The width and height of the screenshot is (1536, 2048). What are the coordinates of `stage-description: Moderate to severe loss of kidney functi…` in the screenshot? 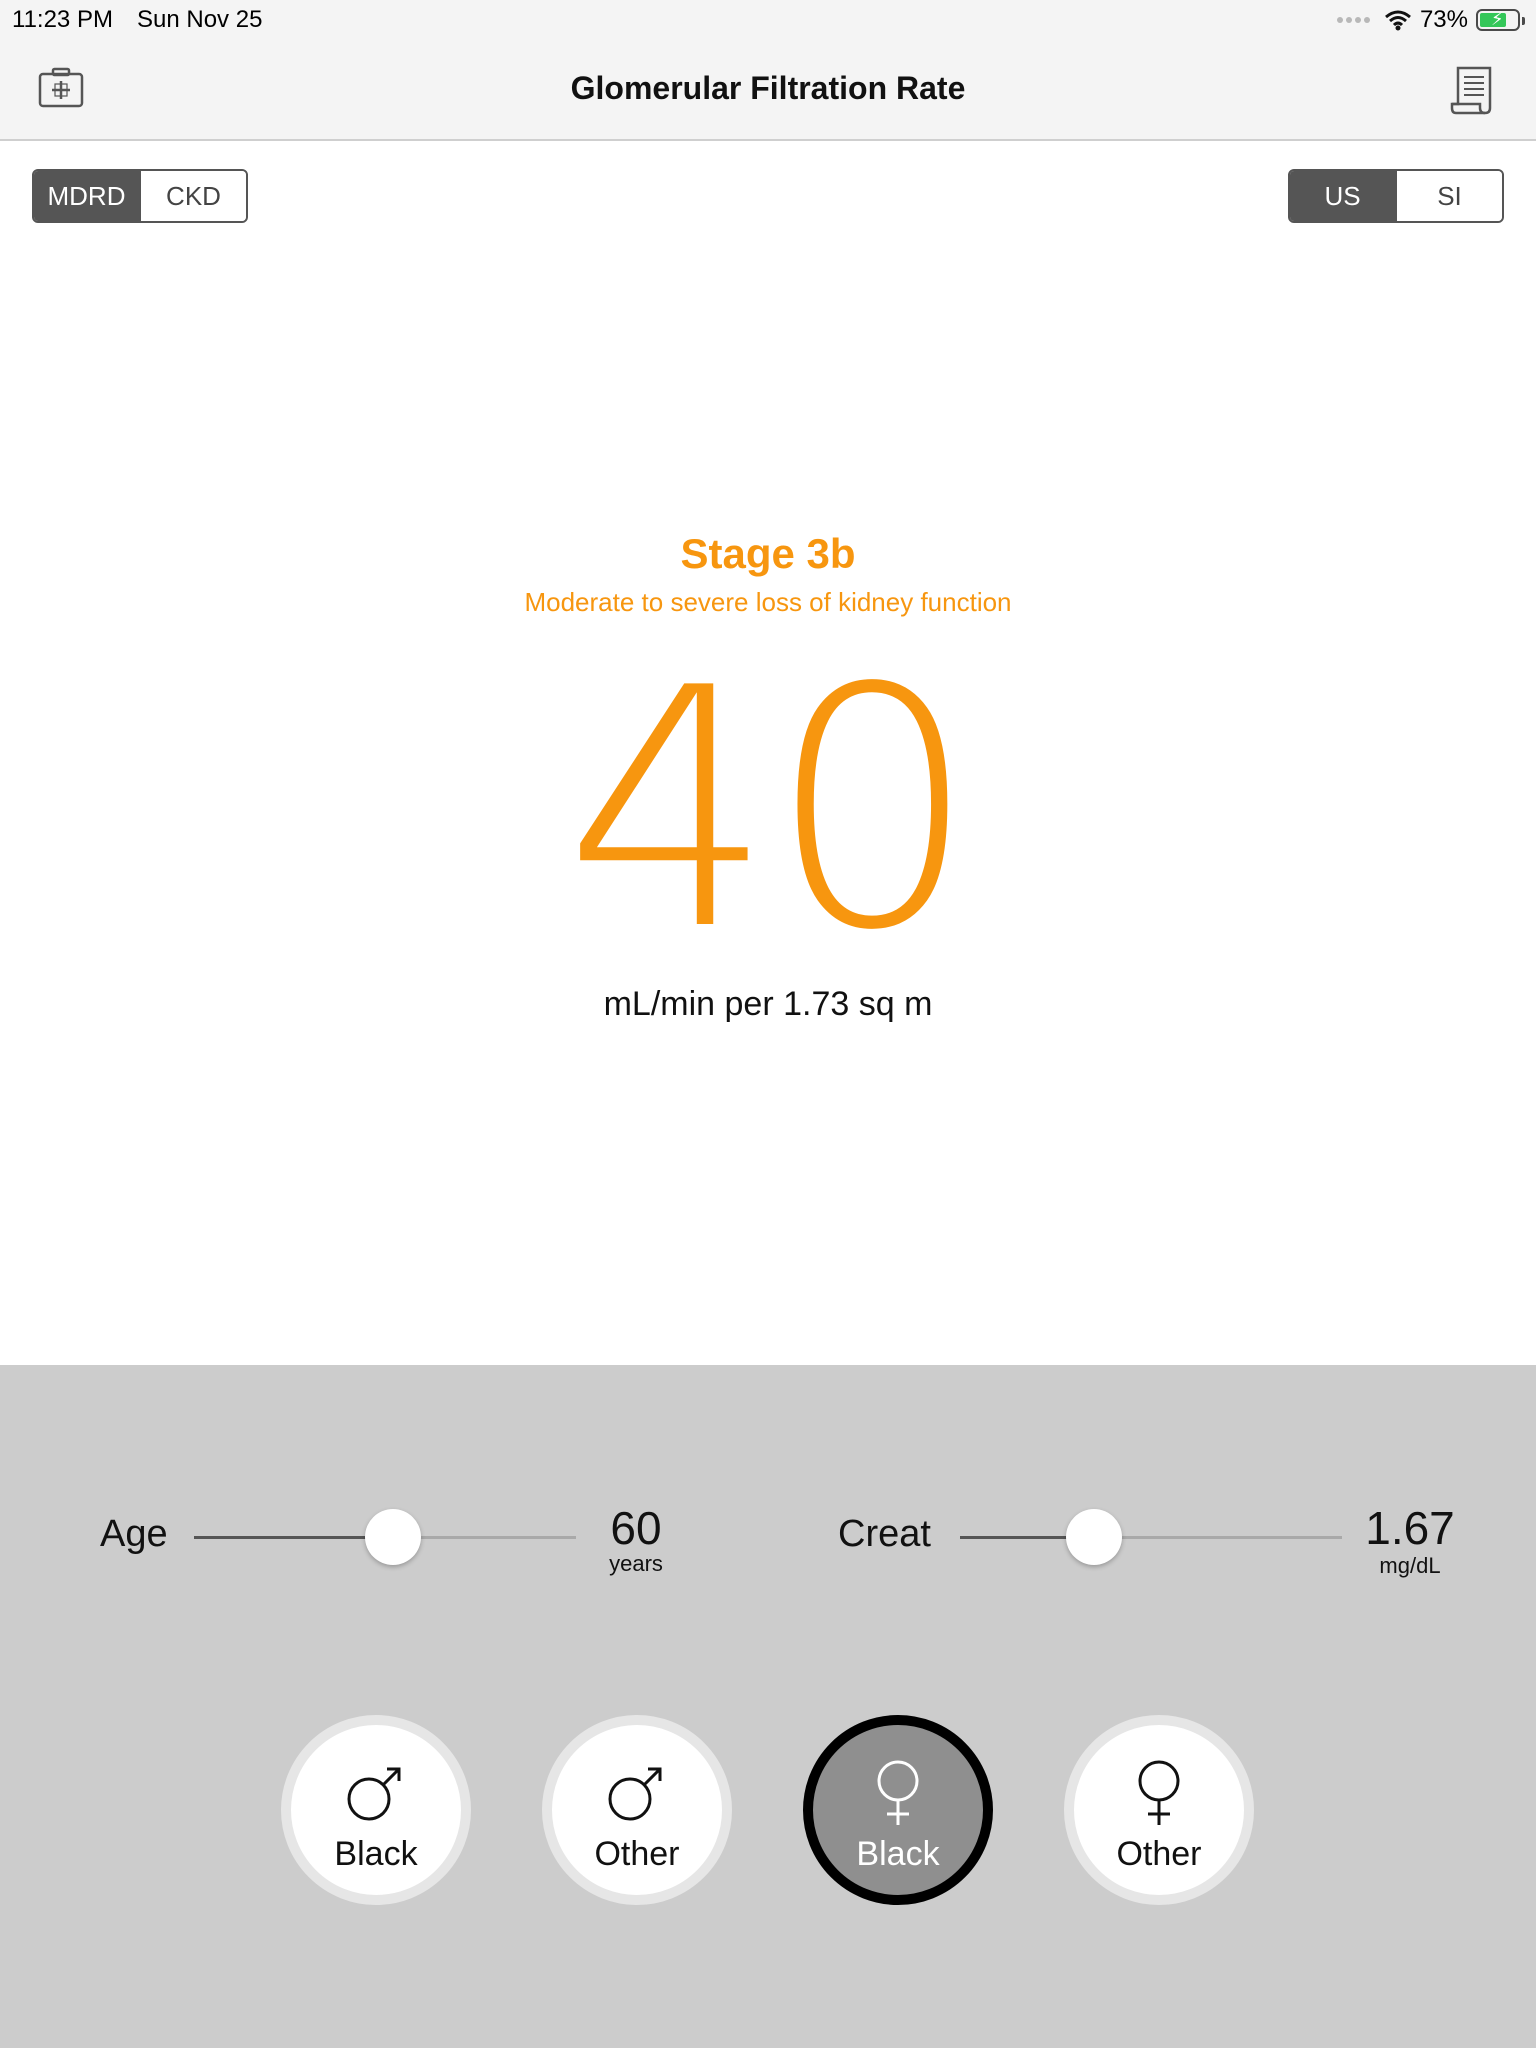 It's located at (768, 602).